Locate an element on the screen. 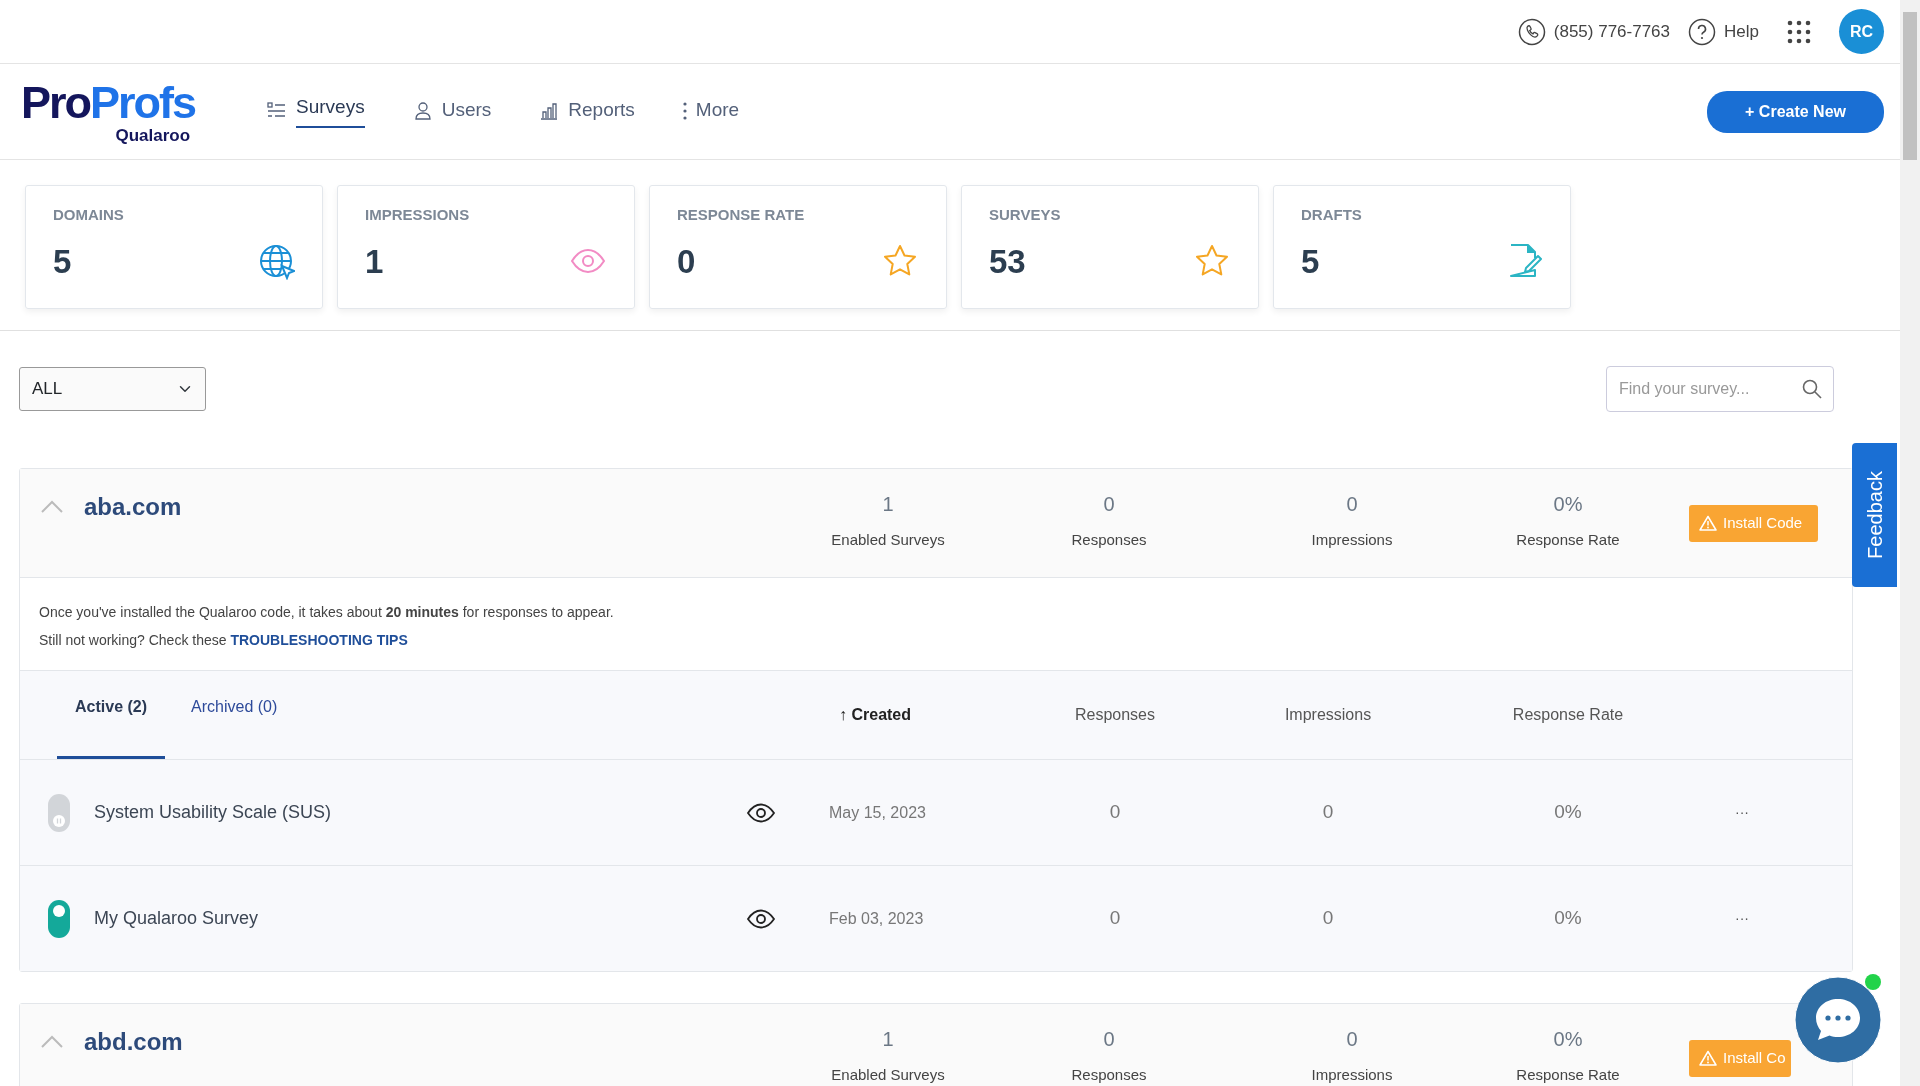 The image size is (1920, 1086). globe-icon is located at coordinates (276, 261).